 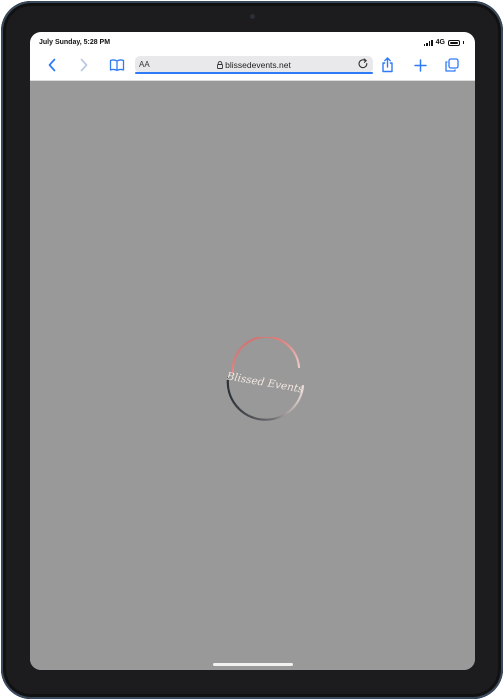 I want to click on status-indicators: 4G, so click(x=443, y=42).